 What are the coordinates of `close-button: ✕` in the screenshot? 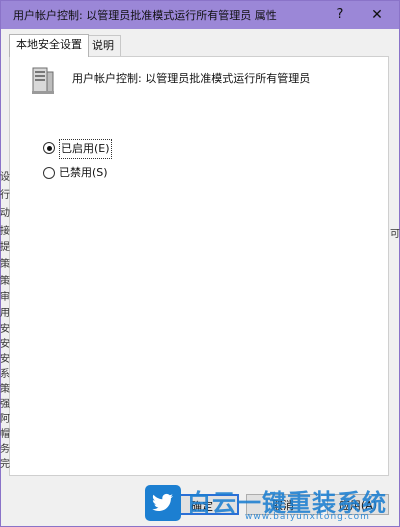 It's located at (377, 15).